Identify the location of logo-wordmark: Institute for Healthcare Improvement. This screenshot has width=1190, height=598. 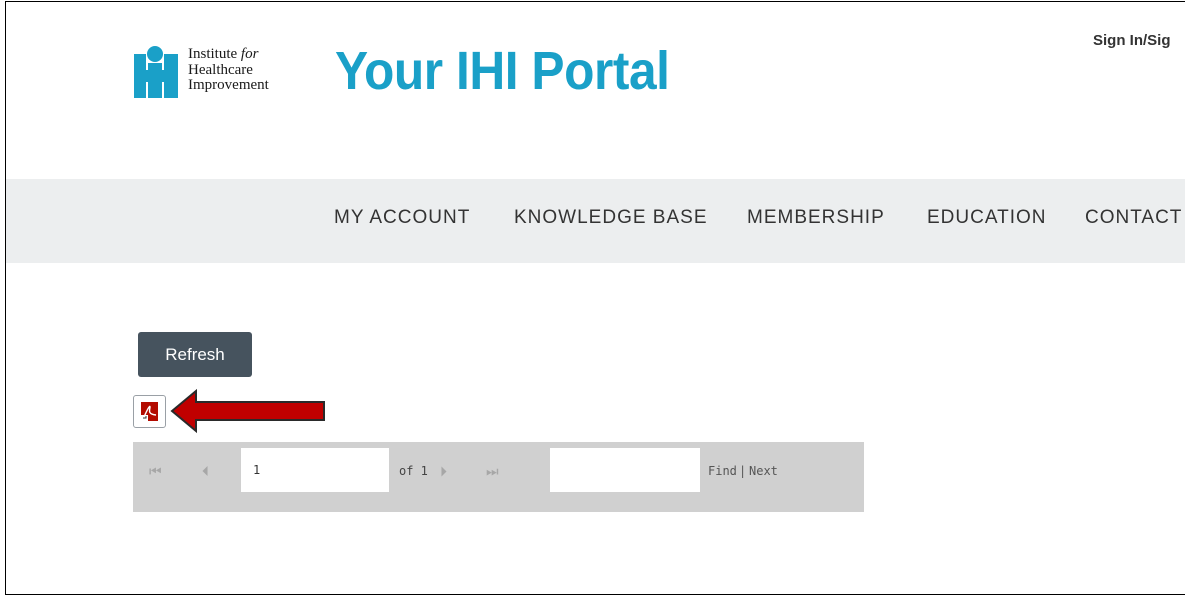
(243, 70).